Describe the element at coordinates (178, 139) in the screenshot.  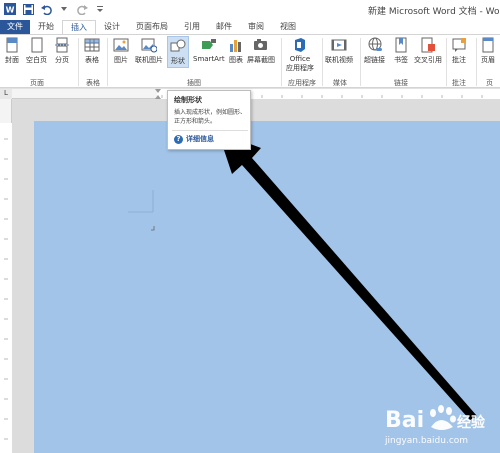
I see `help-icon: ?` at that location.